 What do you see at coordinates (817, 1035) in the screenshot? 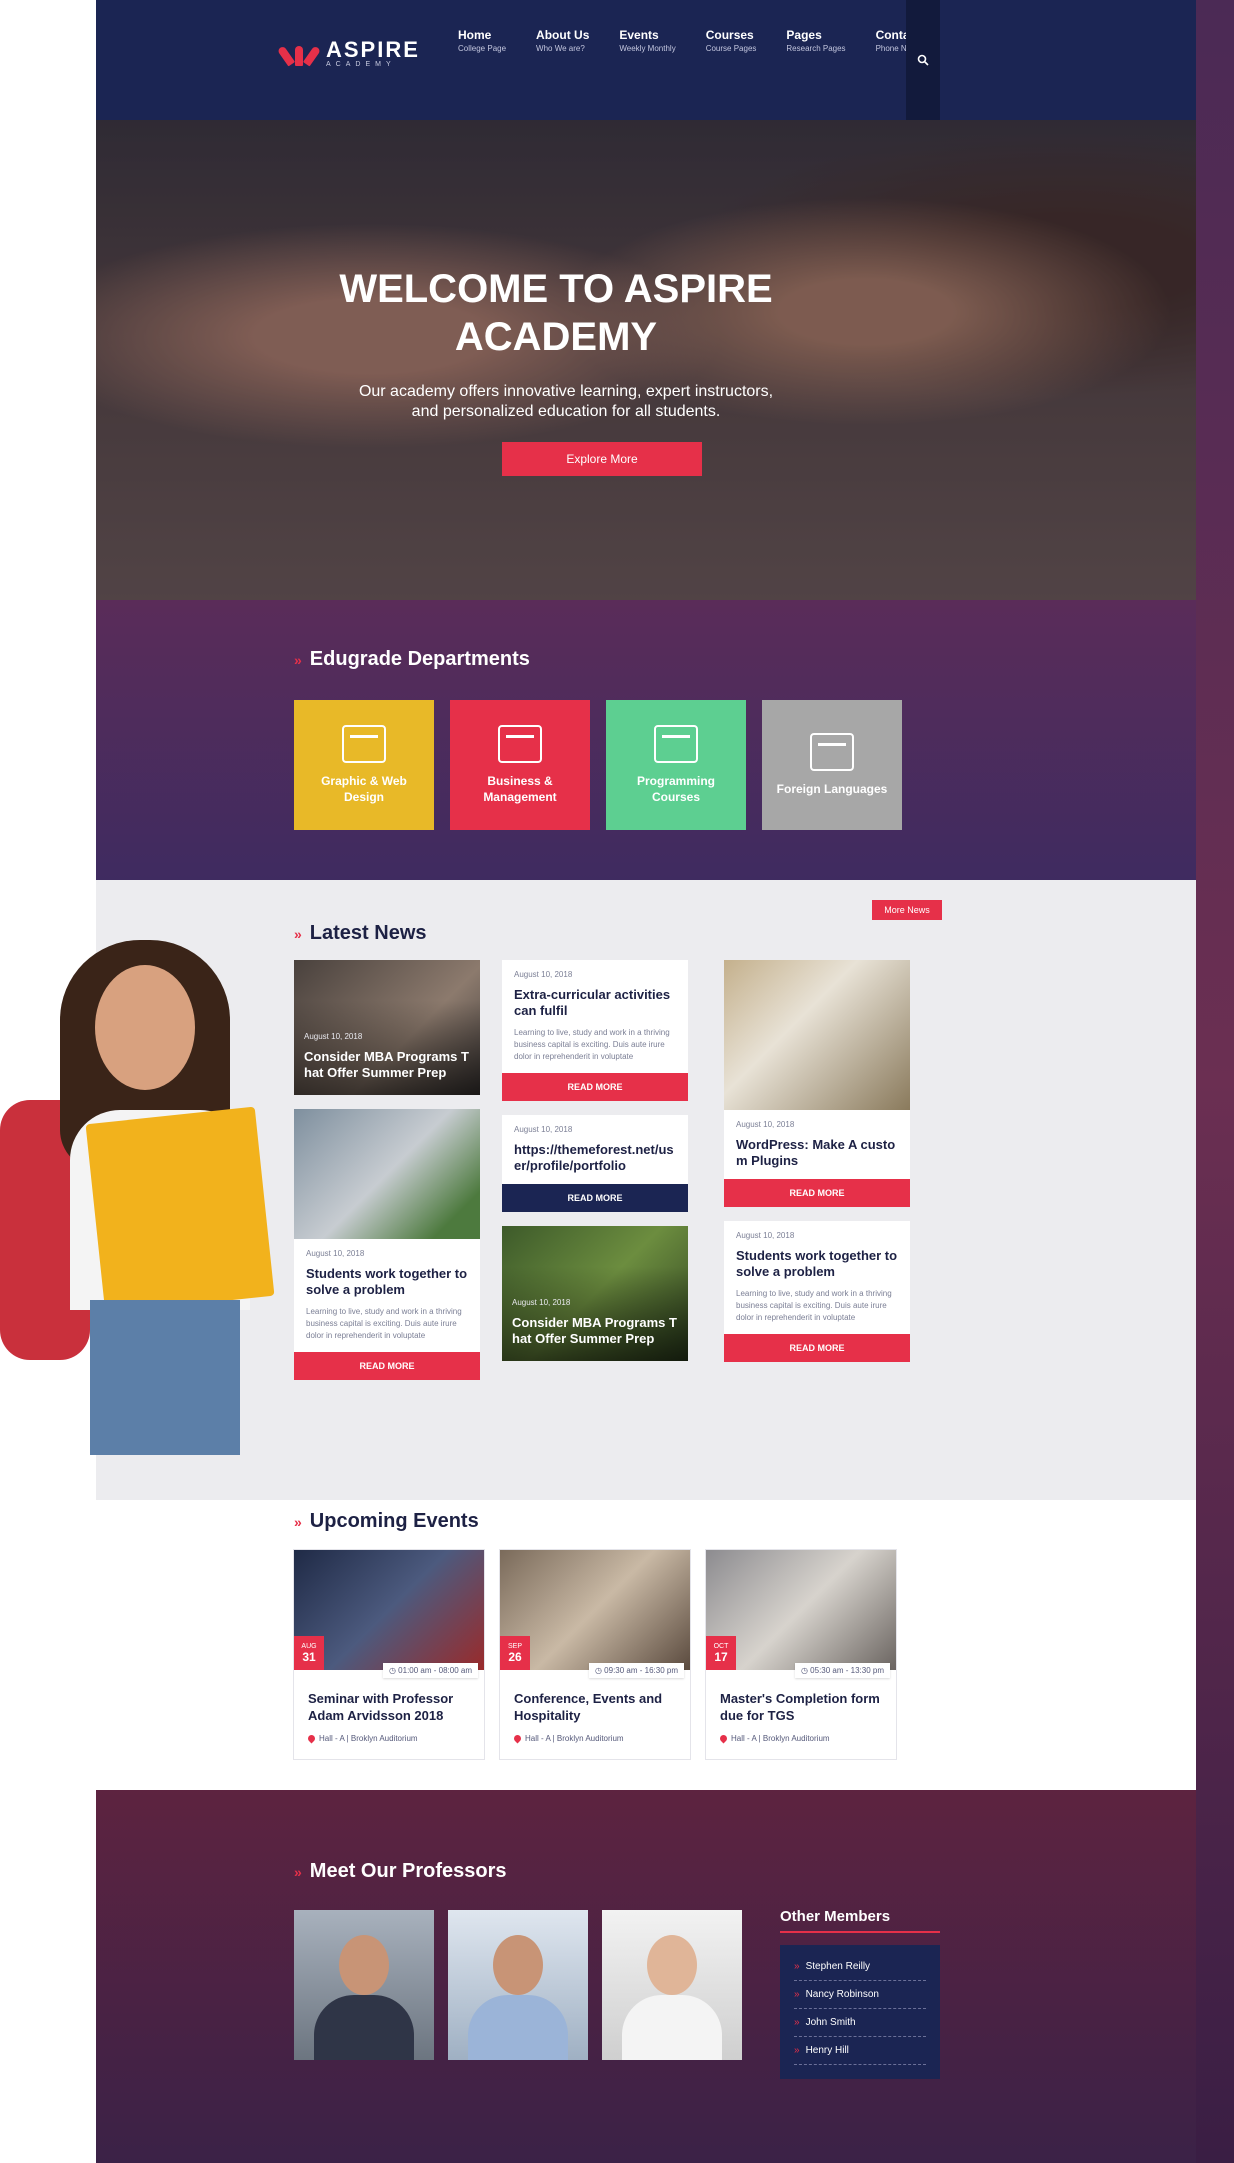
I see `news-image` at bounding box center [817, 1035].